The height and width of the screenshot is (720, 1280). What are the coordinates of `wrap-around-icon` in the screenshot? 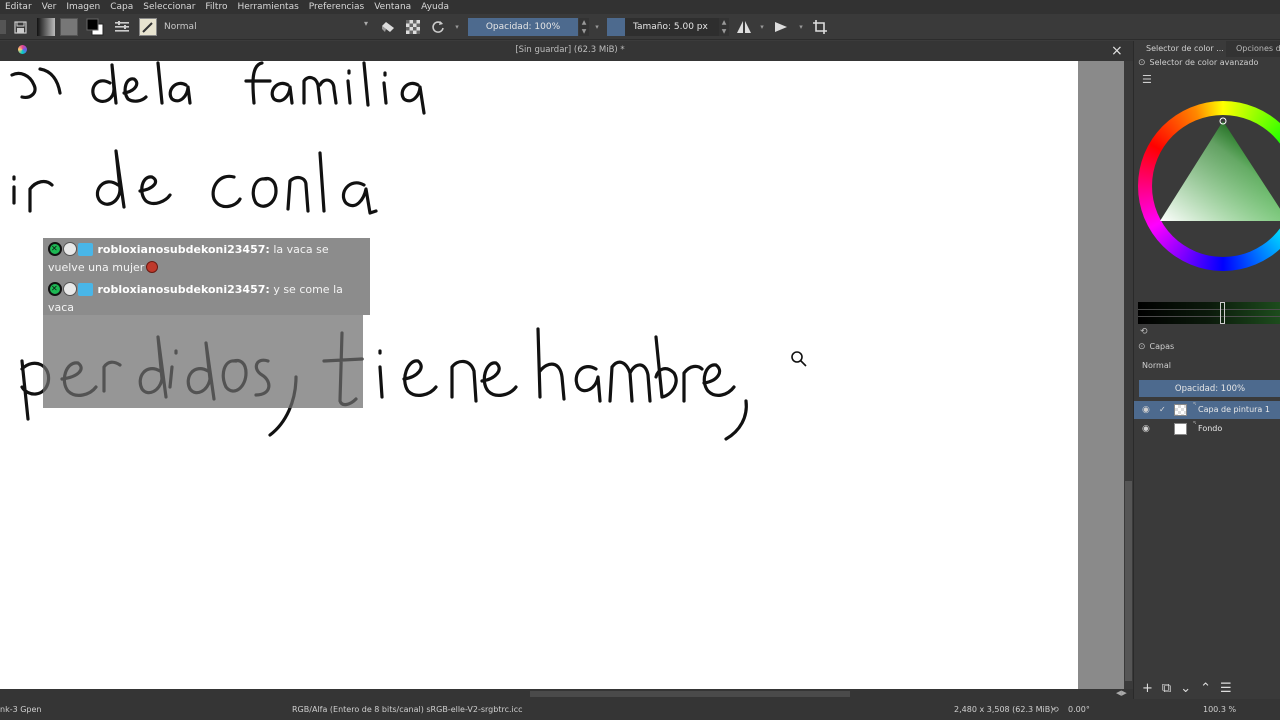 It's located at (820, 27).